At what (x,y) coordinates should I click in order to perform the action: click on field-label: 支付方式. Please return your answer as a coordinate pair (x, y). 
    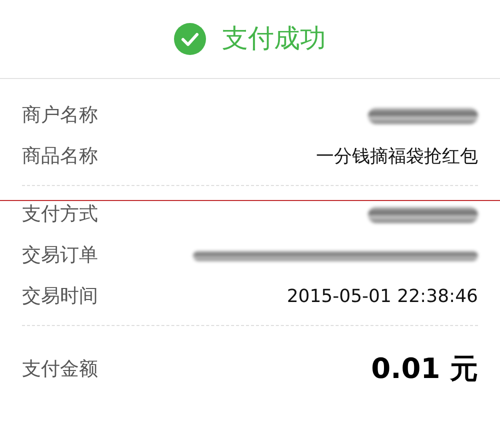
    Looking at the image, I should click on (60, 215).